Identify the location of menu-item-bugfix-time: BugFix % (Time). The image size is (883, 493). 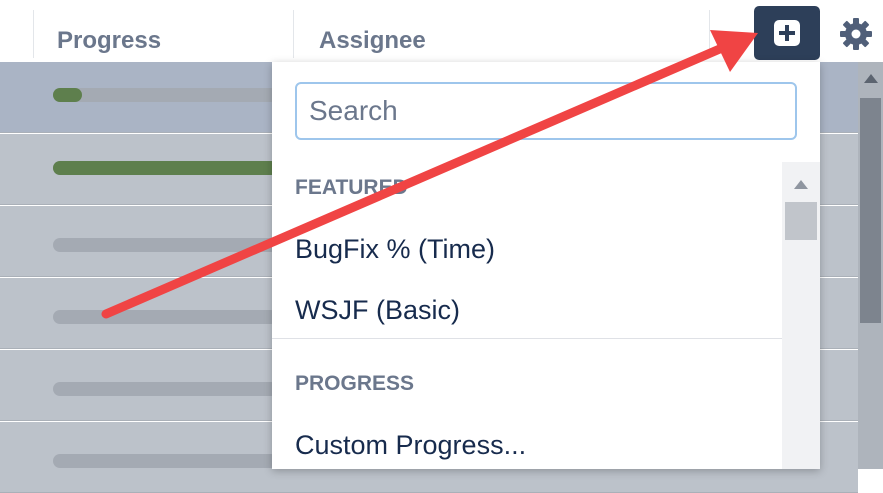
(395, 249).